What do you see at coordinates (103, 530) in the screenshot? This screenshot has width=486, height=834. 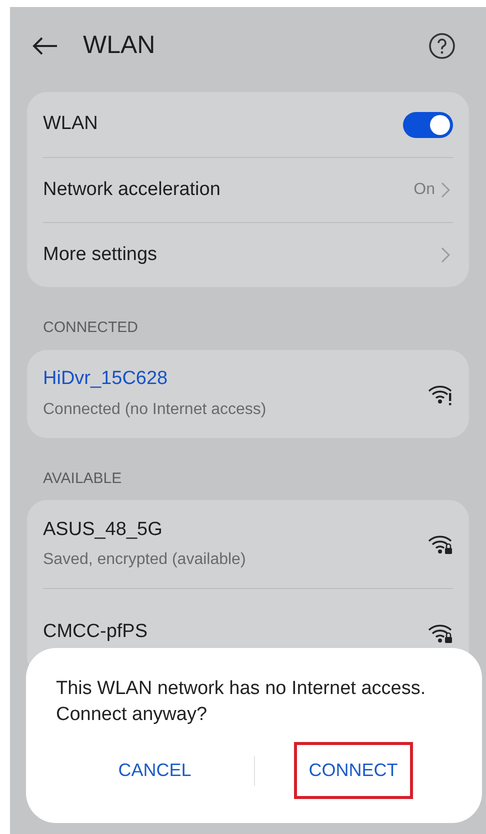 I see `network-name: ASUS_48_5G` at bounding box center [103, 530].